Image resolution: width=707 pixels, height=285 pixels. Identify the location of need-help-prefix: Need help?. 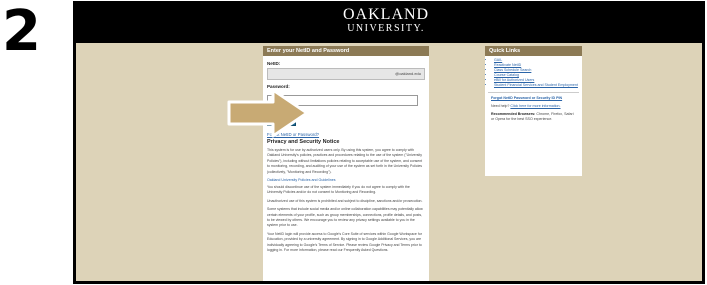
(501, 106).